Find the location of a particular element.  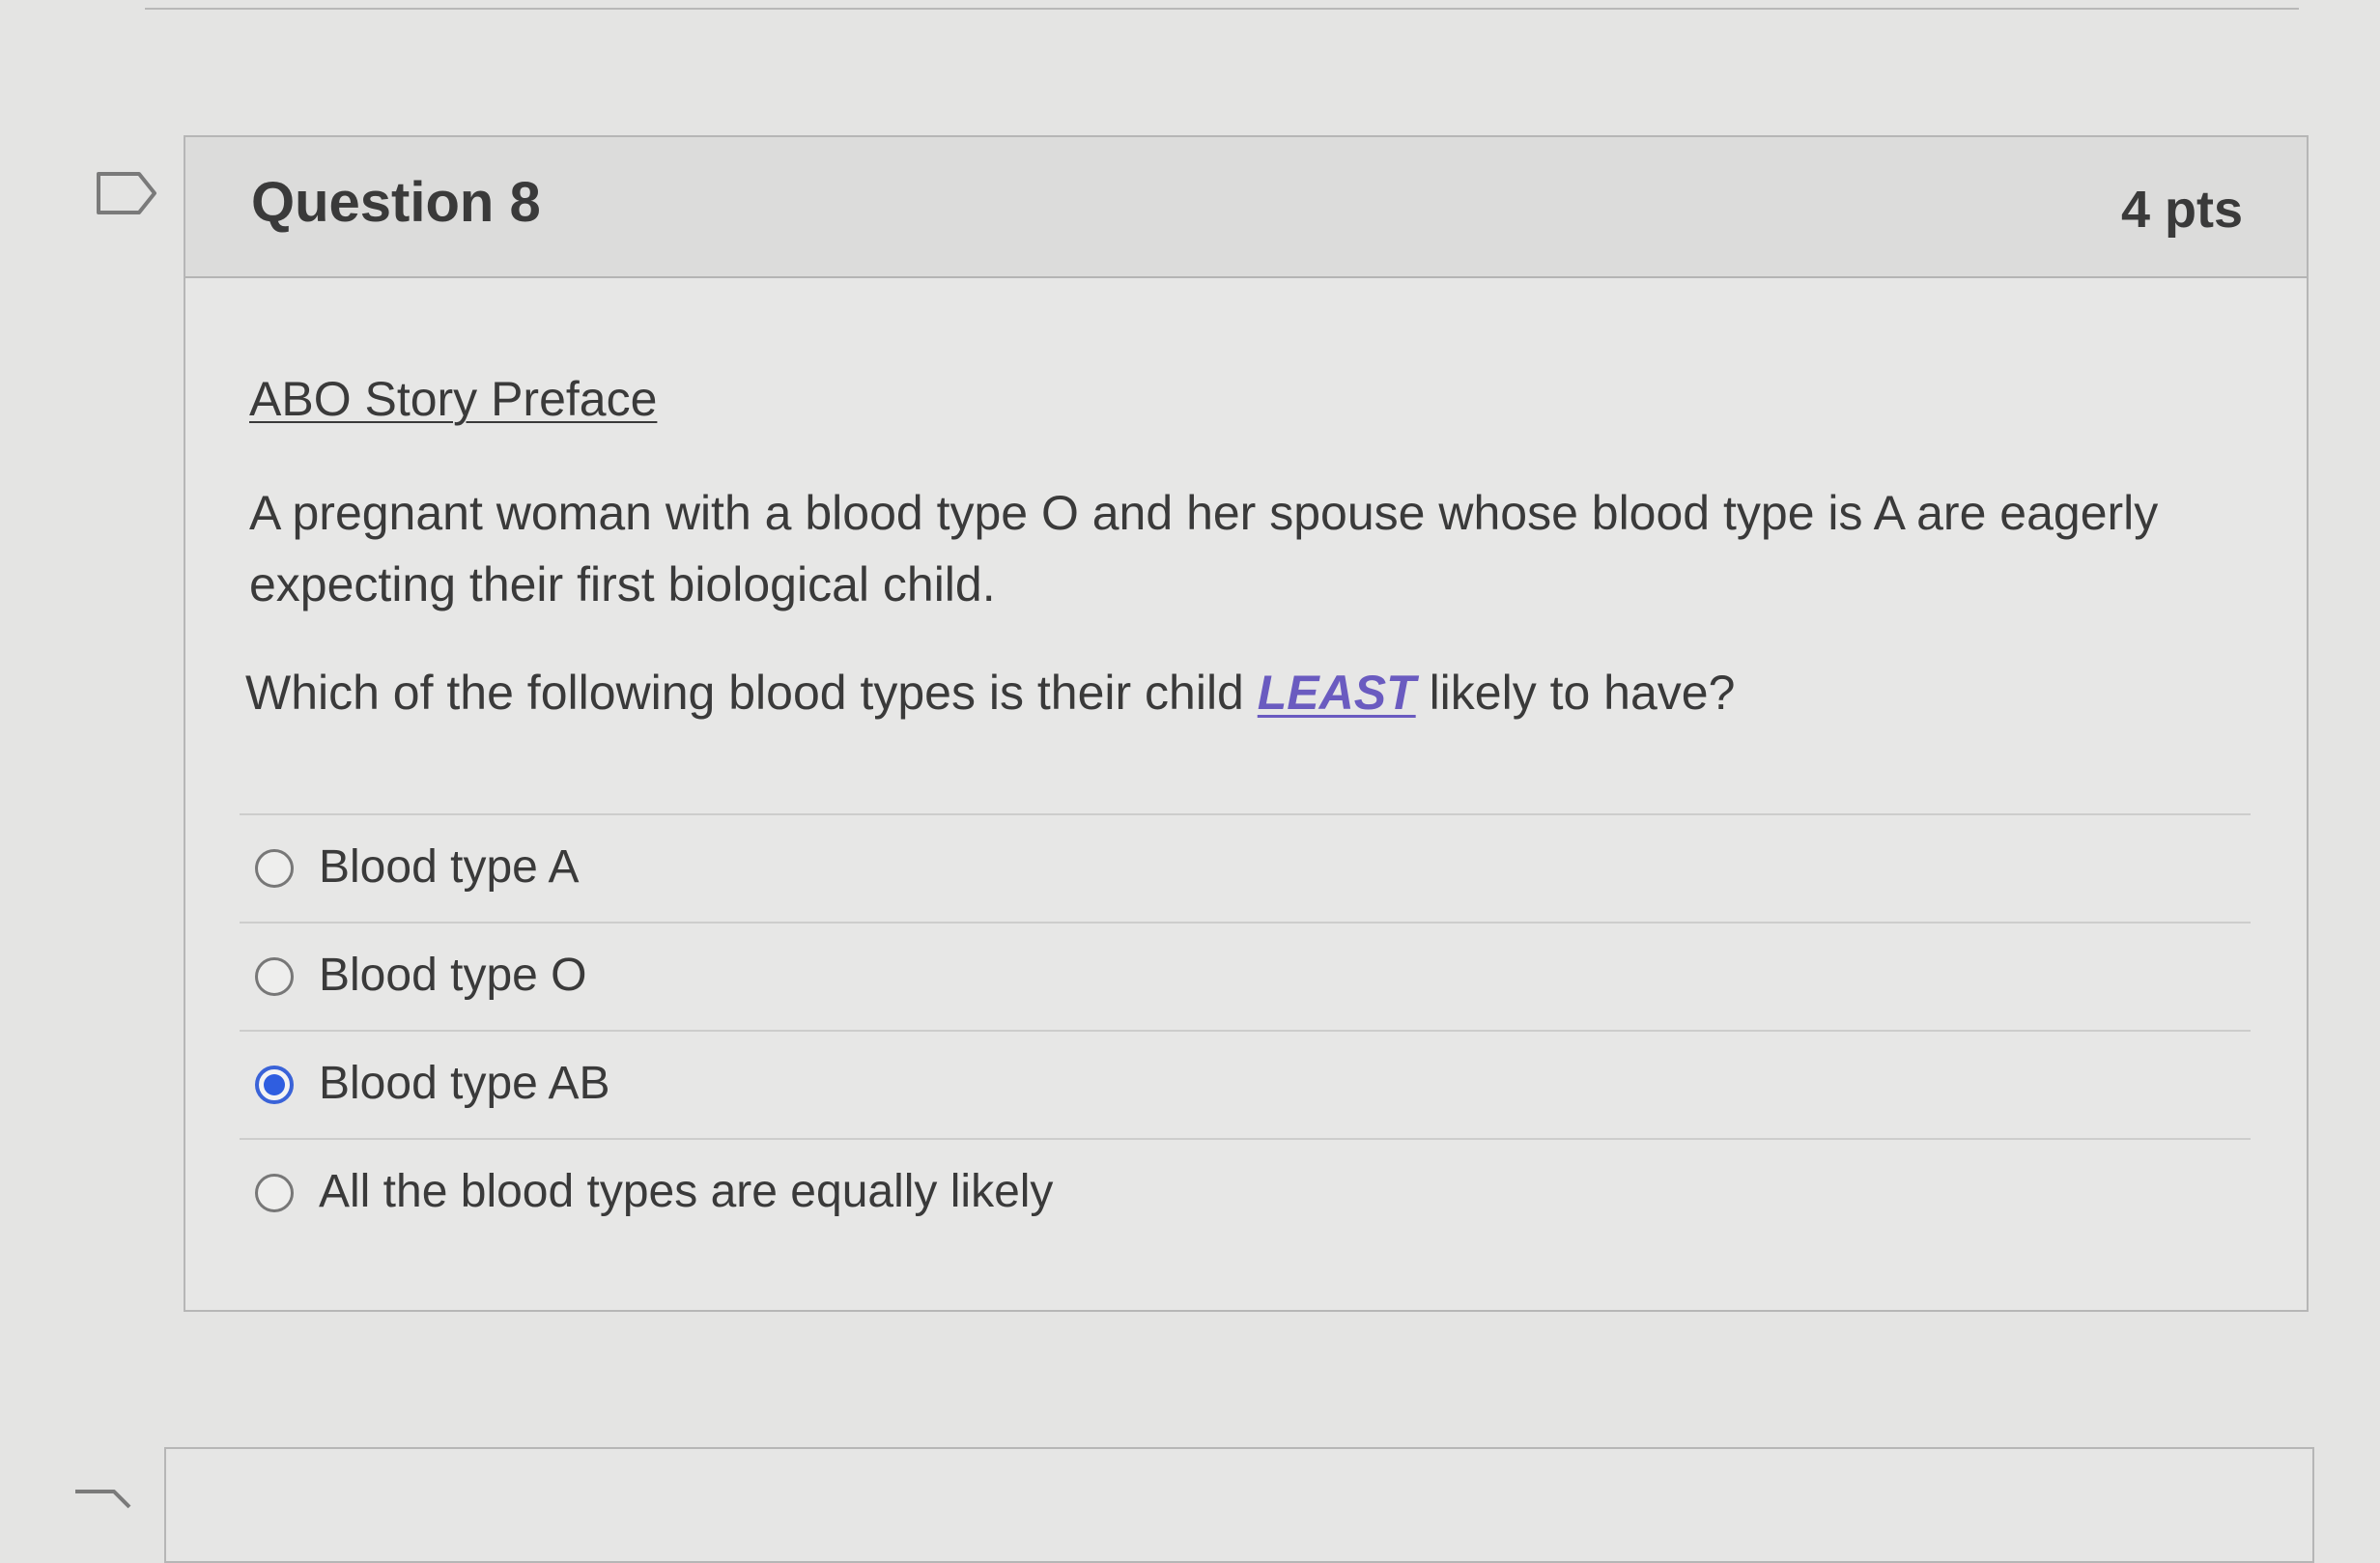

next-question-flag-icon is located at coordinates (102, 1507).